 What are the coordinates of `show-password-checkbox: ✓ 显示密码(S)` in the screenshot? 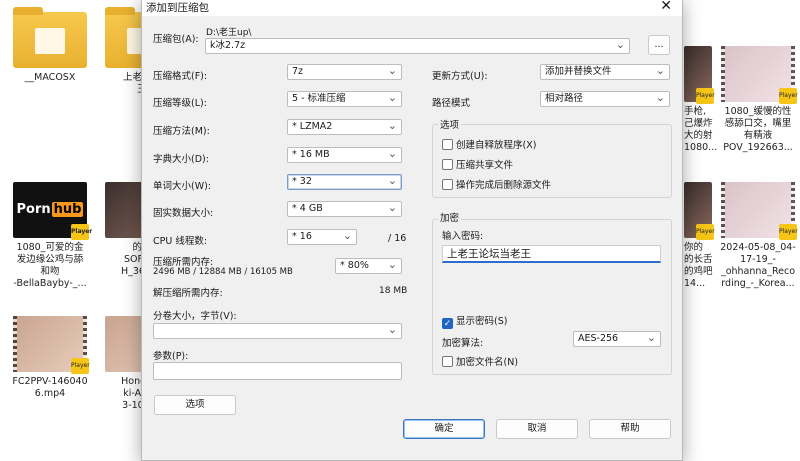 It's located at (474, 322).